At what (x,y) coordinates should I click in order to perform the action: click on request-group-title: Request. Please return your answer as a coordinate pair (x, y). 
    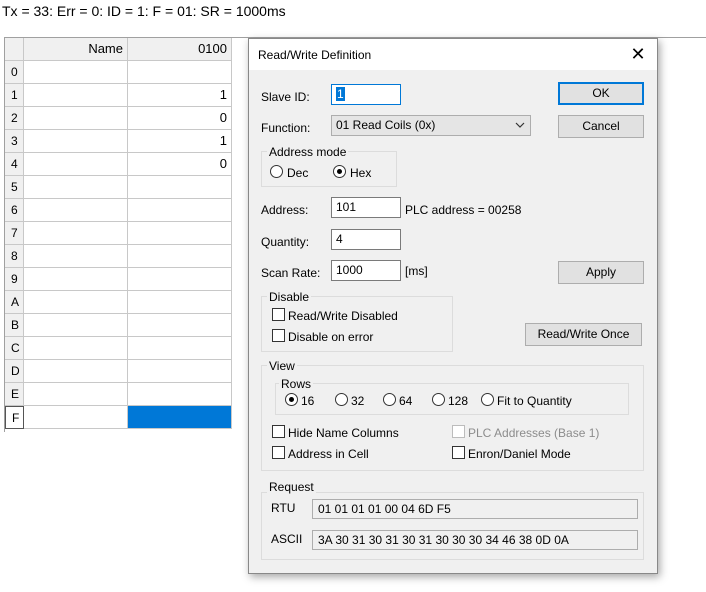
    Looking at the image, I should click on (291, 487).